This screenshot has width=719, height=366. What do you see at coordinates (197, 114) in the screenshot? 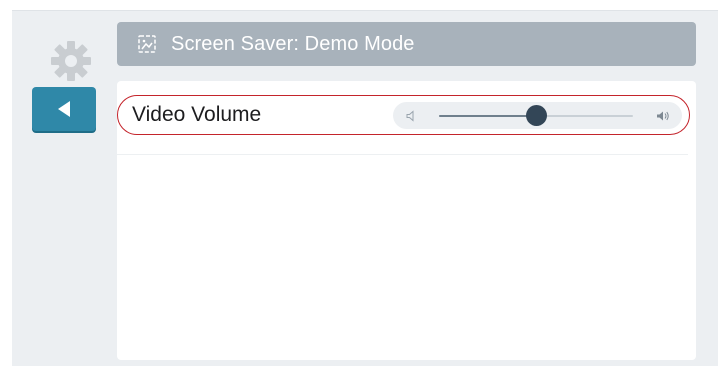
I see `video-volume-label: Video Volume` at bounding box center [197, 114].